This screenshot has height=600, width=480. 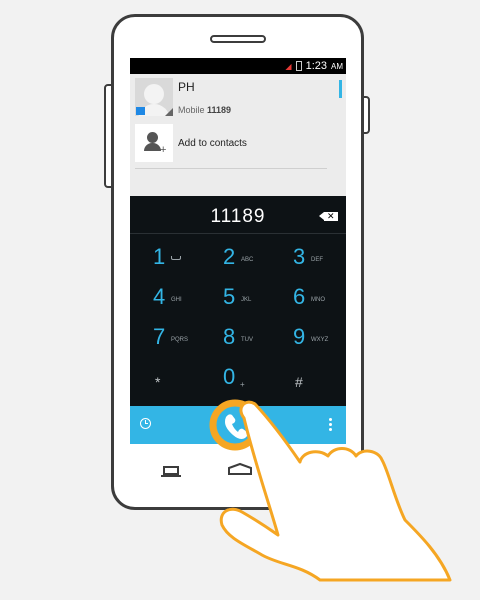 I want to click on key-digit: 5, so click(x=229, y=296).